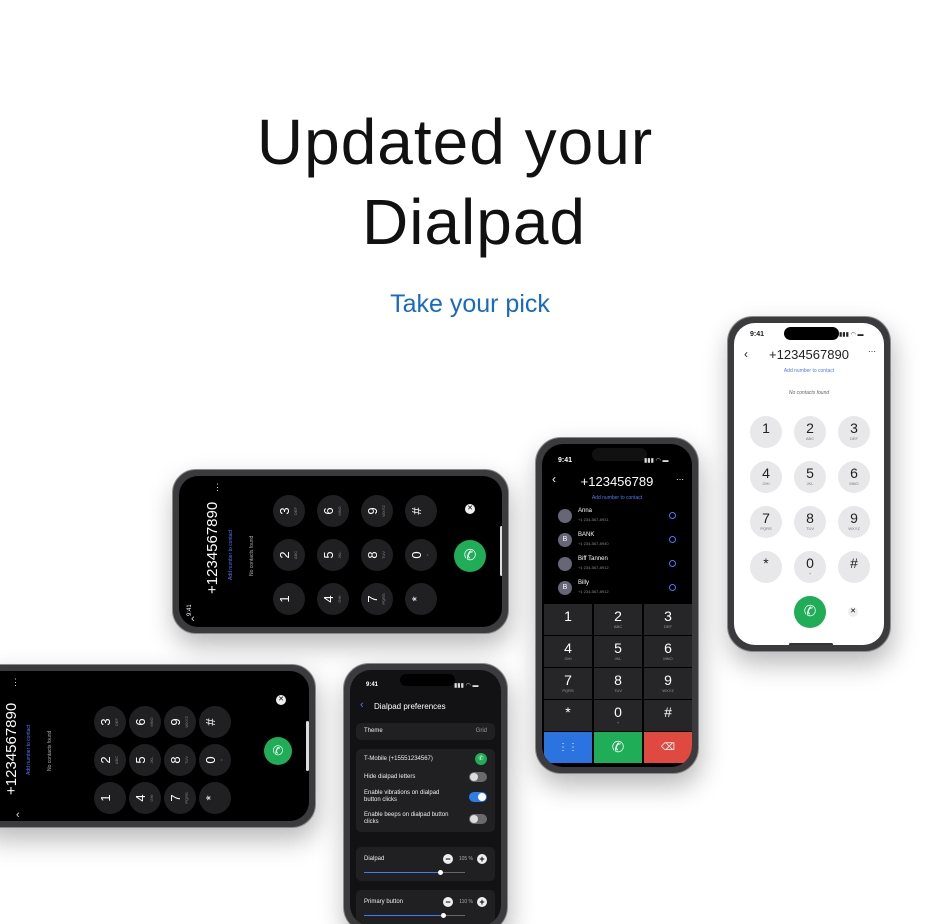 This screenshot has height=924, width=940. Describe the element at coordinates (478, 819) in the screenshot. I see `option-beeps-toggle` at that location.